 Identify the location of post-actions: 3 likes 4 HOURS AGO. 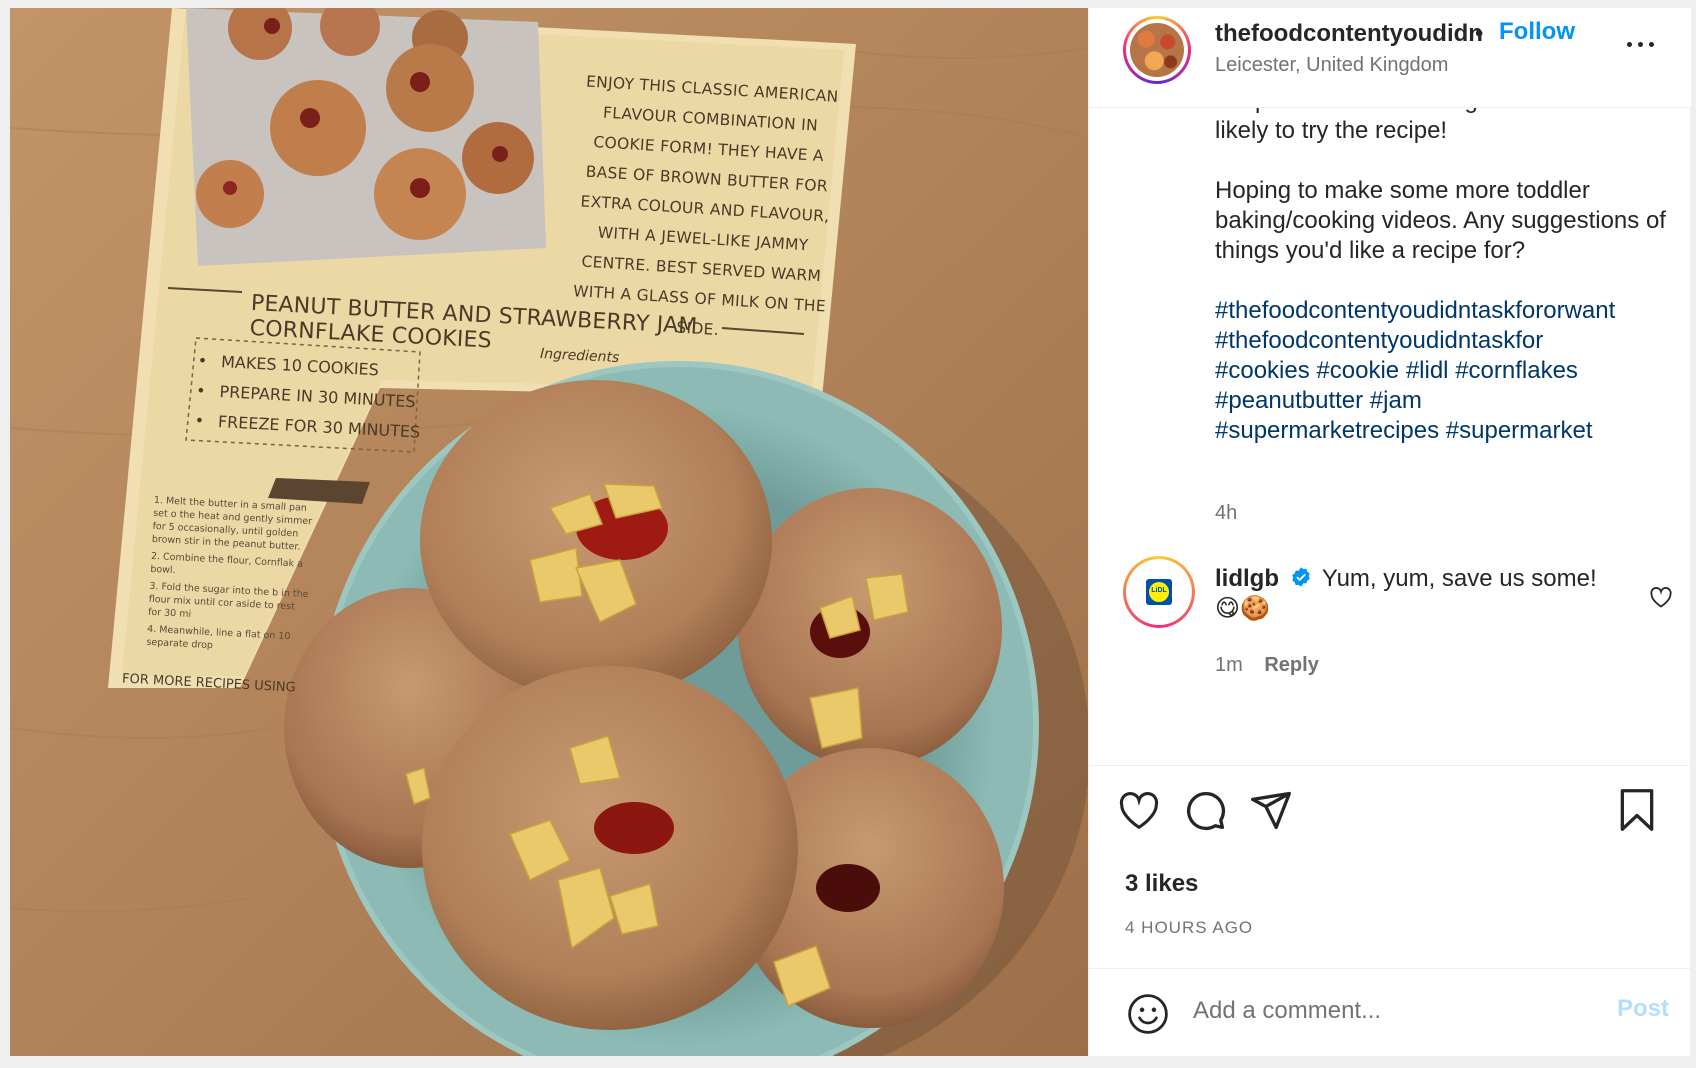
(1390, 861).